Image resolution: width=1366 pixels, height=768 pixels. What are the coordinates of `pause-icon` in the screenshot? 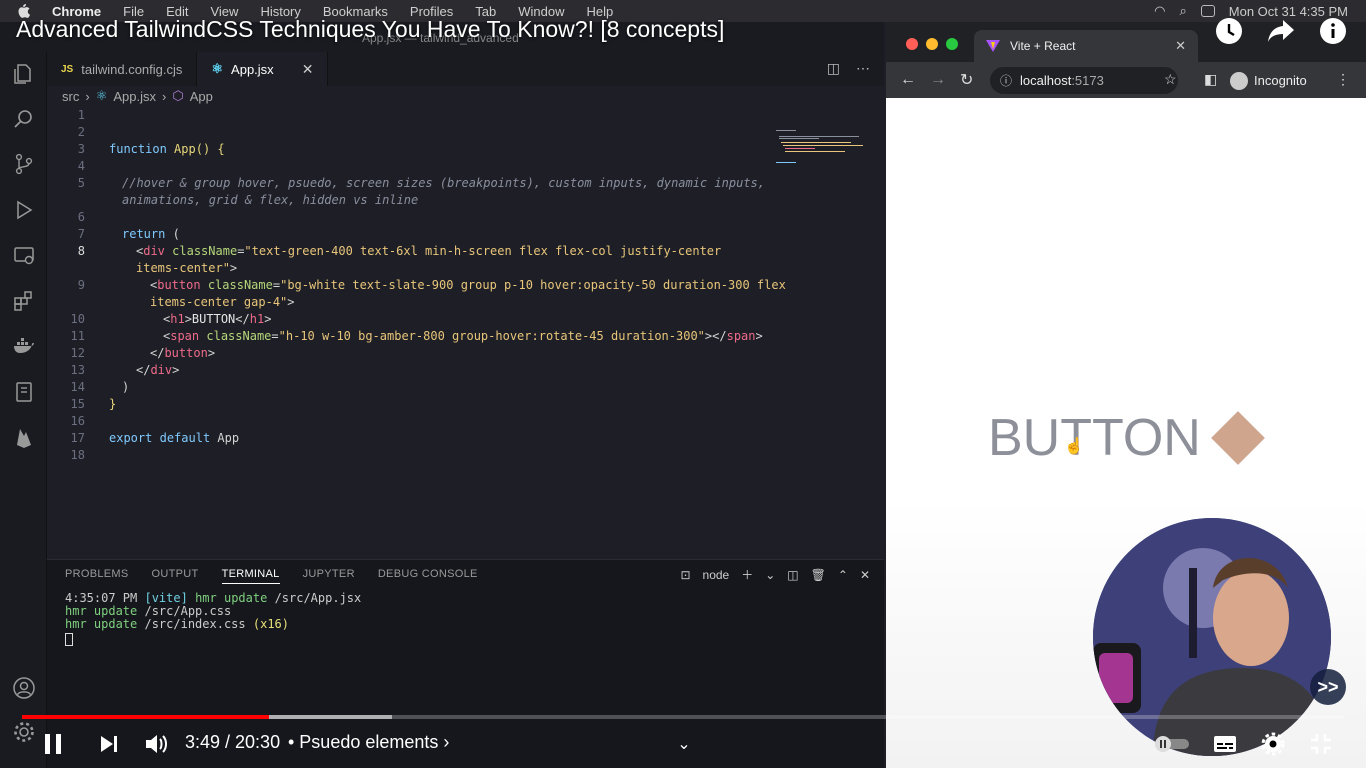 It's located at (53, 744).